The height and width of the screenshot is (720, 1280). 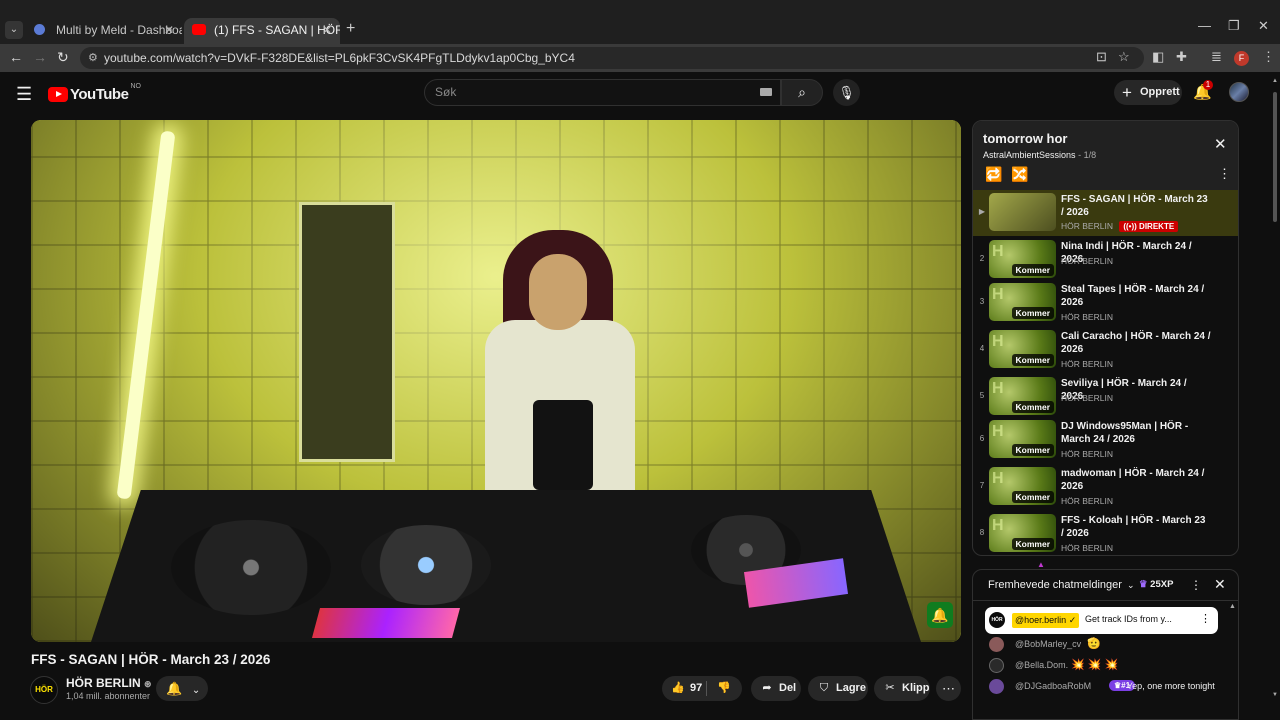 I want to click on chat-mode-selector: Fremhevede chatmeldinger ⌄, so click(x=1061, y=585).